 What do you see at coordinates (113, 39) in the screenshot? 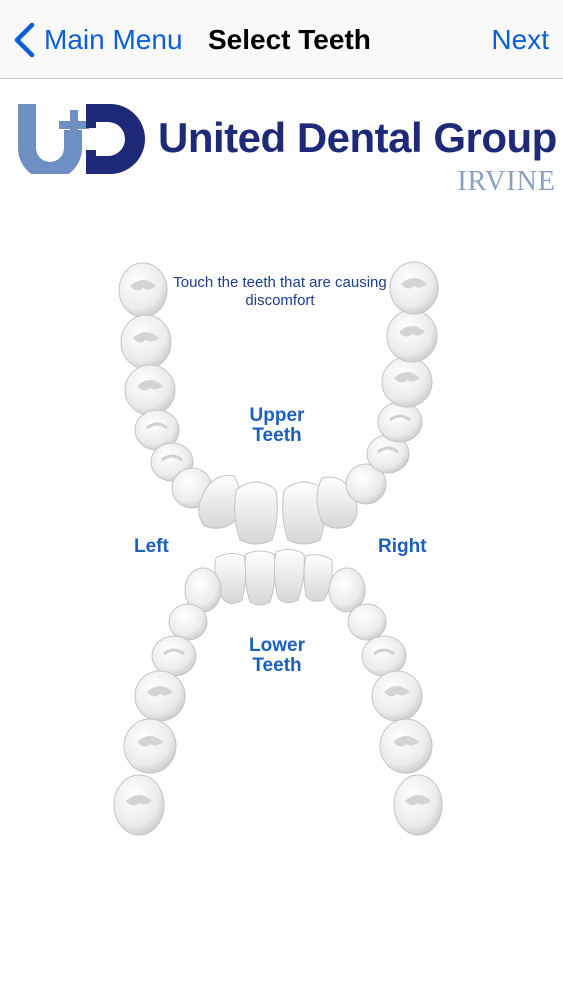
I see `back-button-label: Main Menu` at bounding box center [113, 39].